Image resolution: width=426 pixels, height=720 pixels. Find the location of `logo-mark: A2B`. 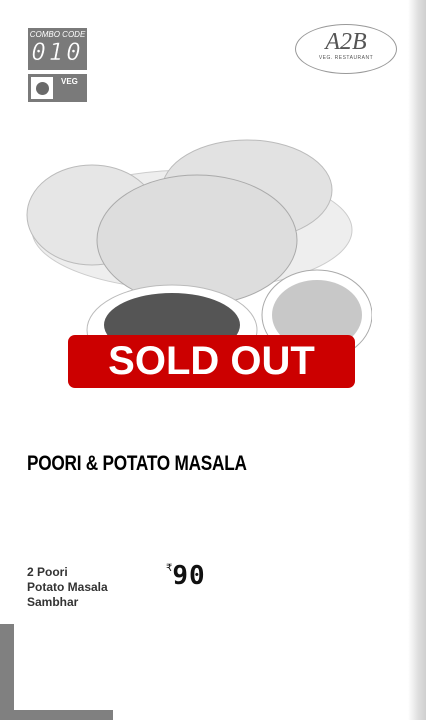

logo-mark: A2B is located at coordinates (346, 42).